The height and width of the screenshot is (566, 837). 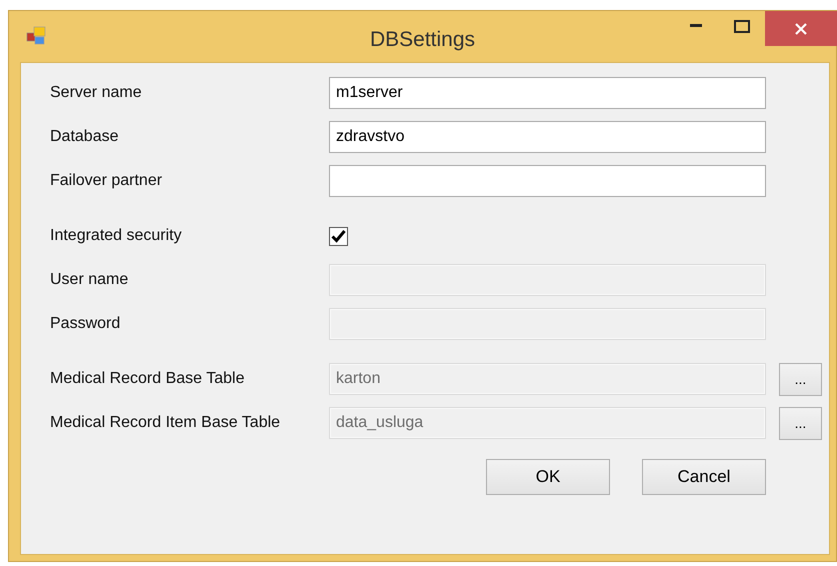 What do you see at coordinates (86, 324) in the screenshot?
I see `field-label: Password` at bounding box center [86, 324].